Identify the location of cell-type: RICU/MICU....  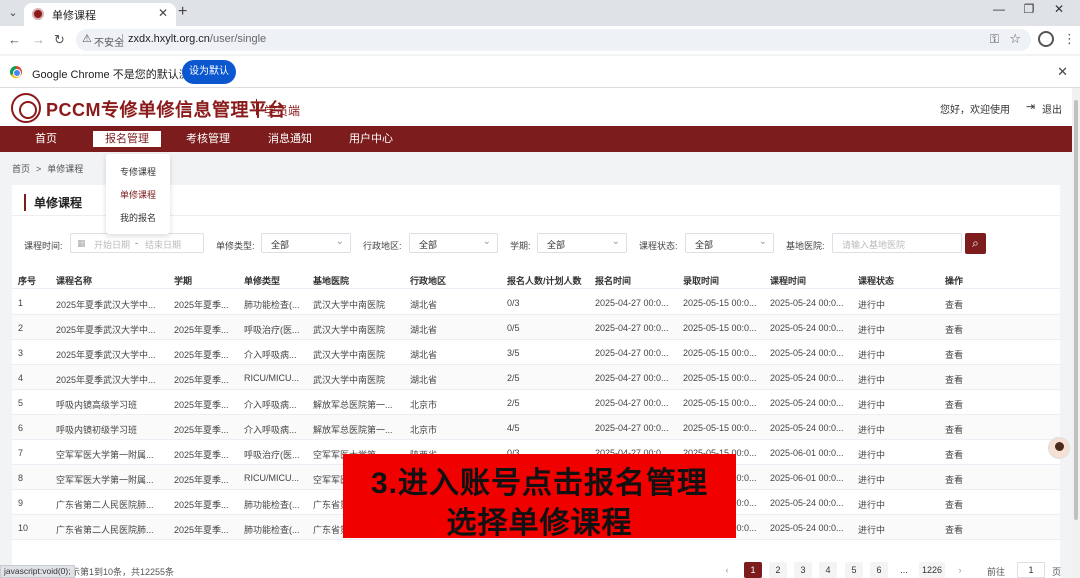
(271, 378).